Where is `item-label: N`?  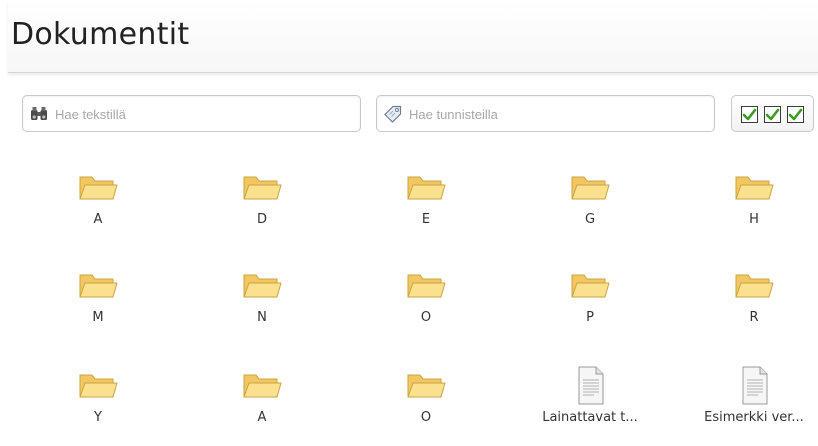
item-label: N is located at coordinates (262, 317).